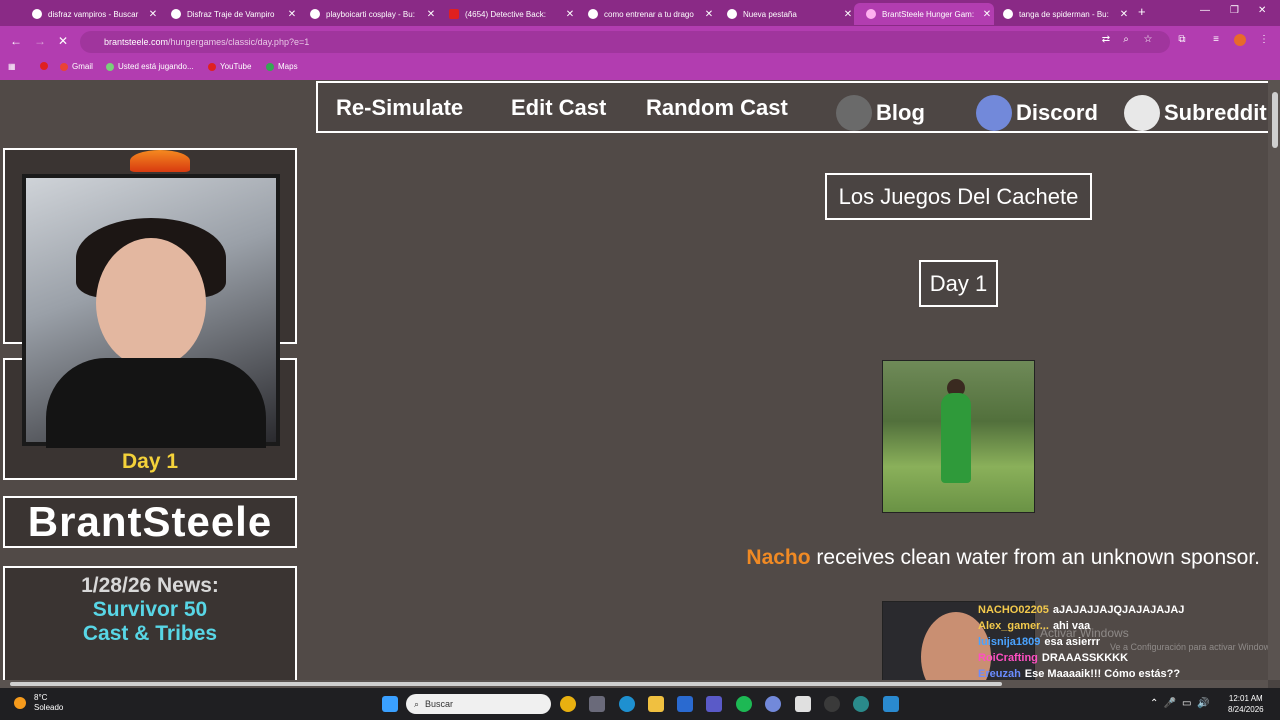 The width and height of the screenshot is (1280, 720). I want to click on reddit-icon, so click(1142, 113).